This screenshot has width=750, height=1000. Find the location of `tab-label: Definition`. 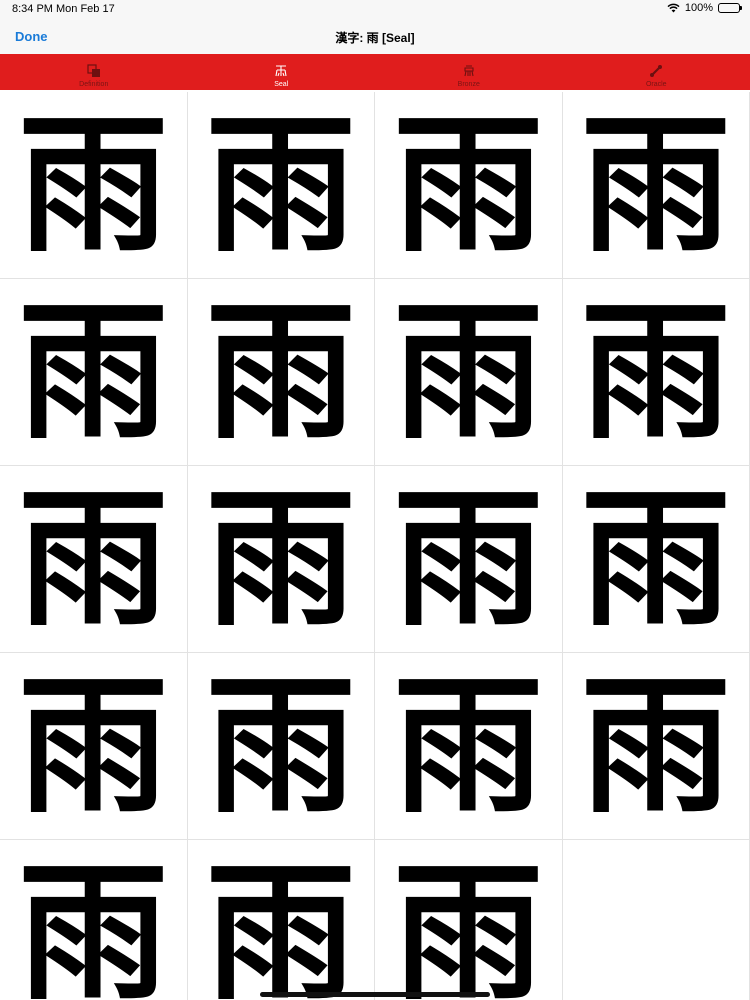

tab-label: Definition is located at coordinates (94, 84).